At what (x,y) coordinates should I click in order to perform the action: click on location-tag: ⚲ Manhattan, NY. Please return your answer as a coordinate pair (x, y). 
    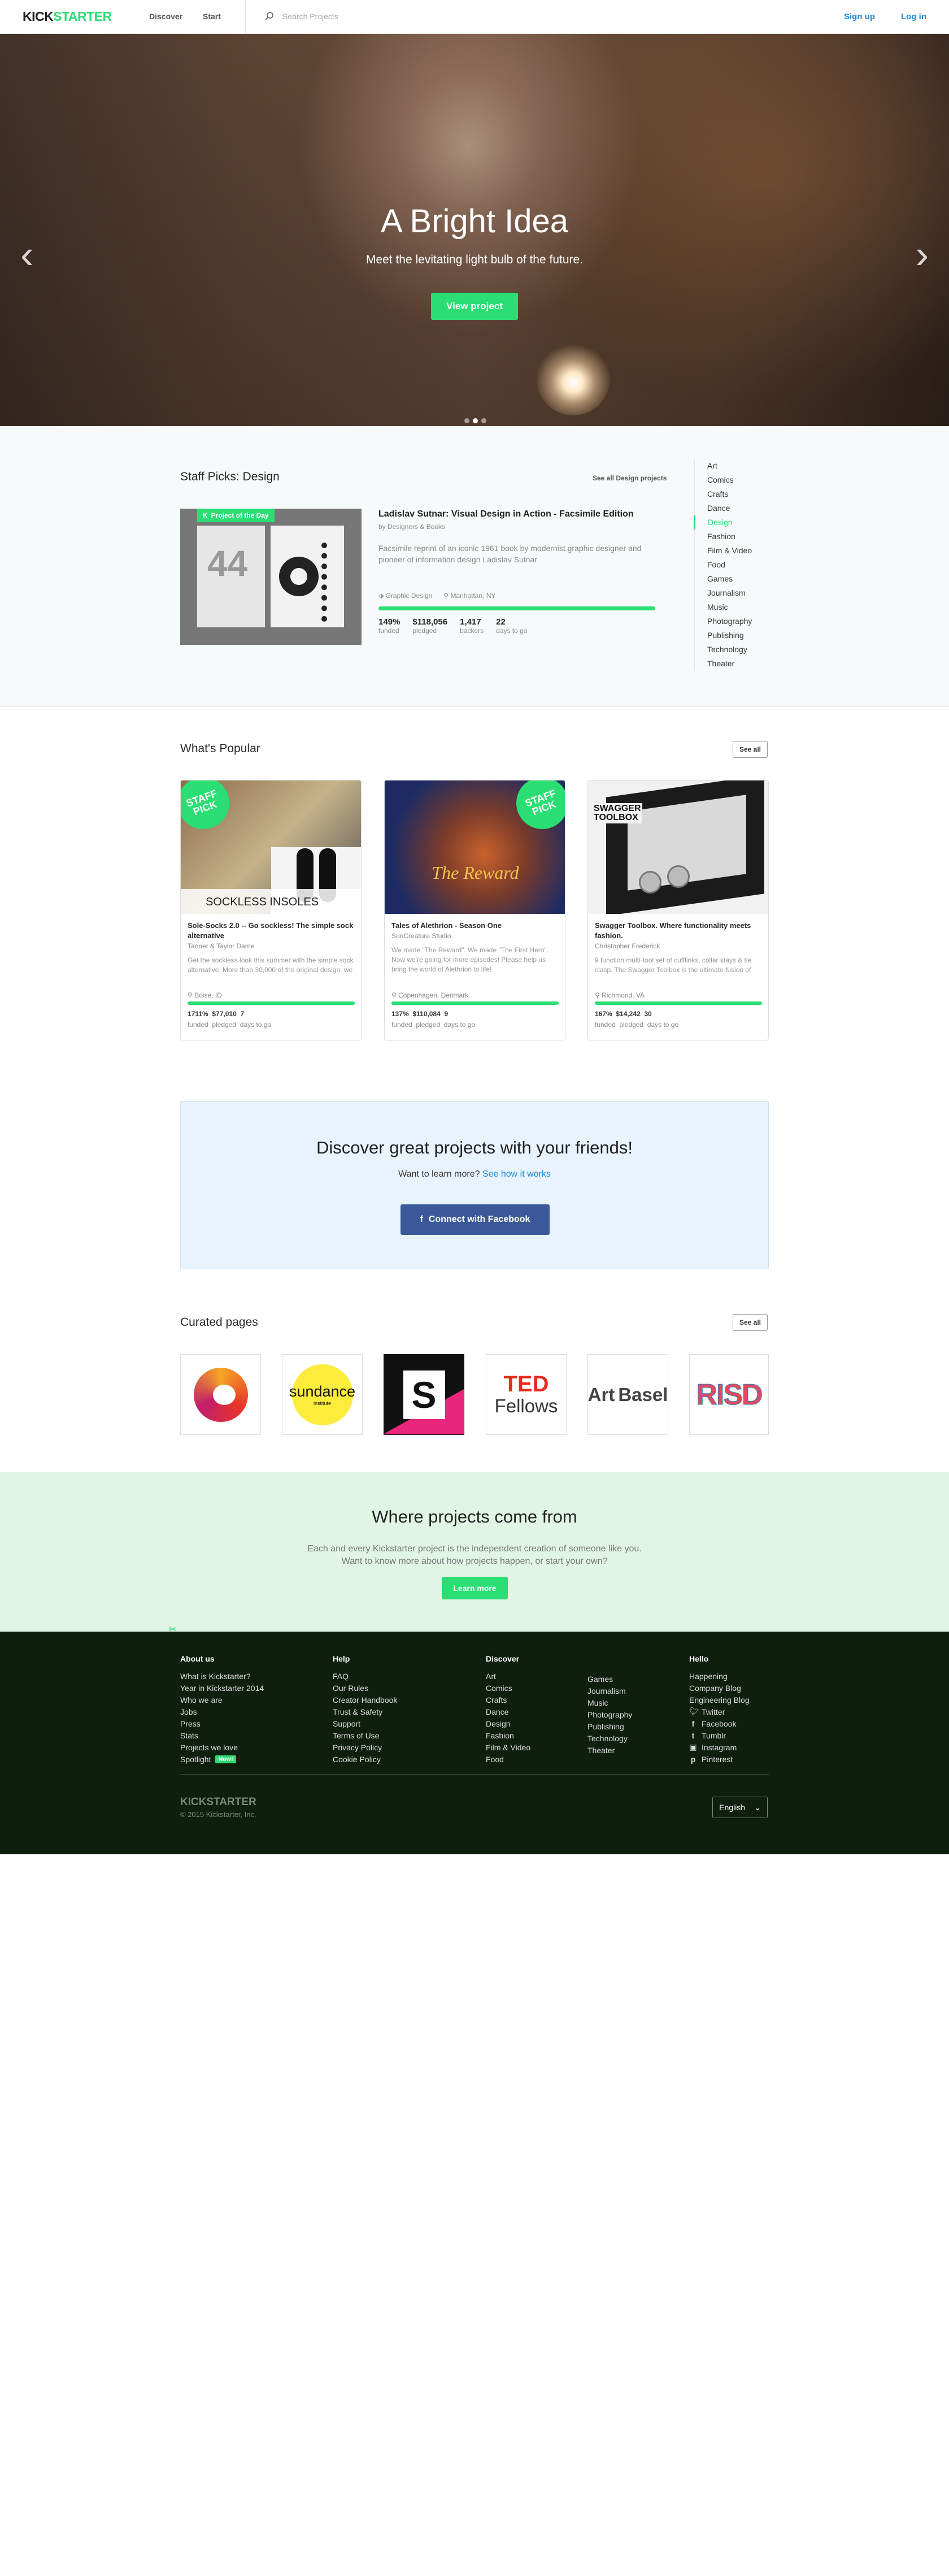
    Looking at the image, I should click on (469, 596).